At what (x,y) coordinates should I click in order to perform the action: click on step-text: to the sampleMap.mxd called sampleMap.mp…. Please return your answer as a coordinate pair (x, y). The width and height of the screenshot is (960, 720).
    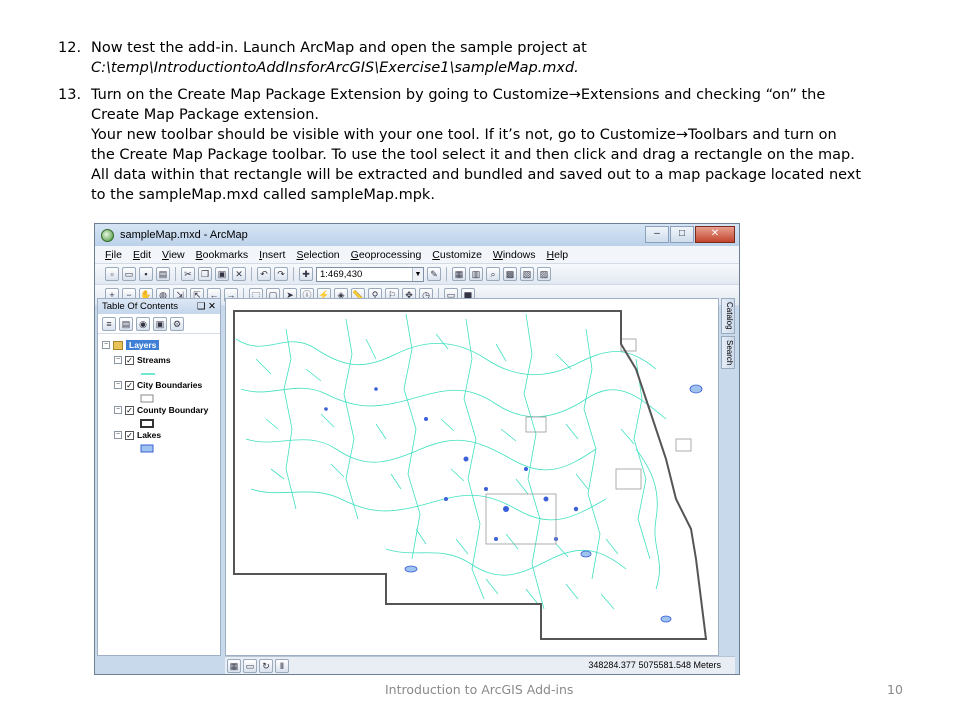
    Looking at the image, I should click on (263, 195).